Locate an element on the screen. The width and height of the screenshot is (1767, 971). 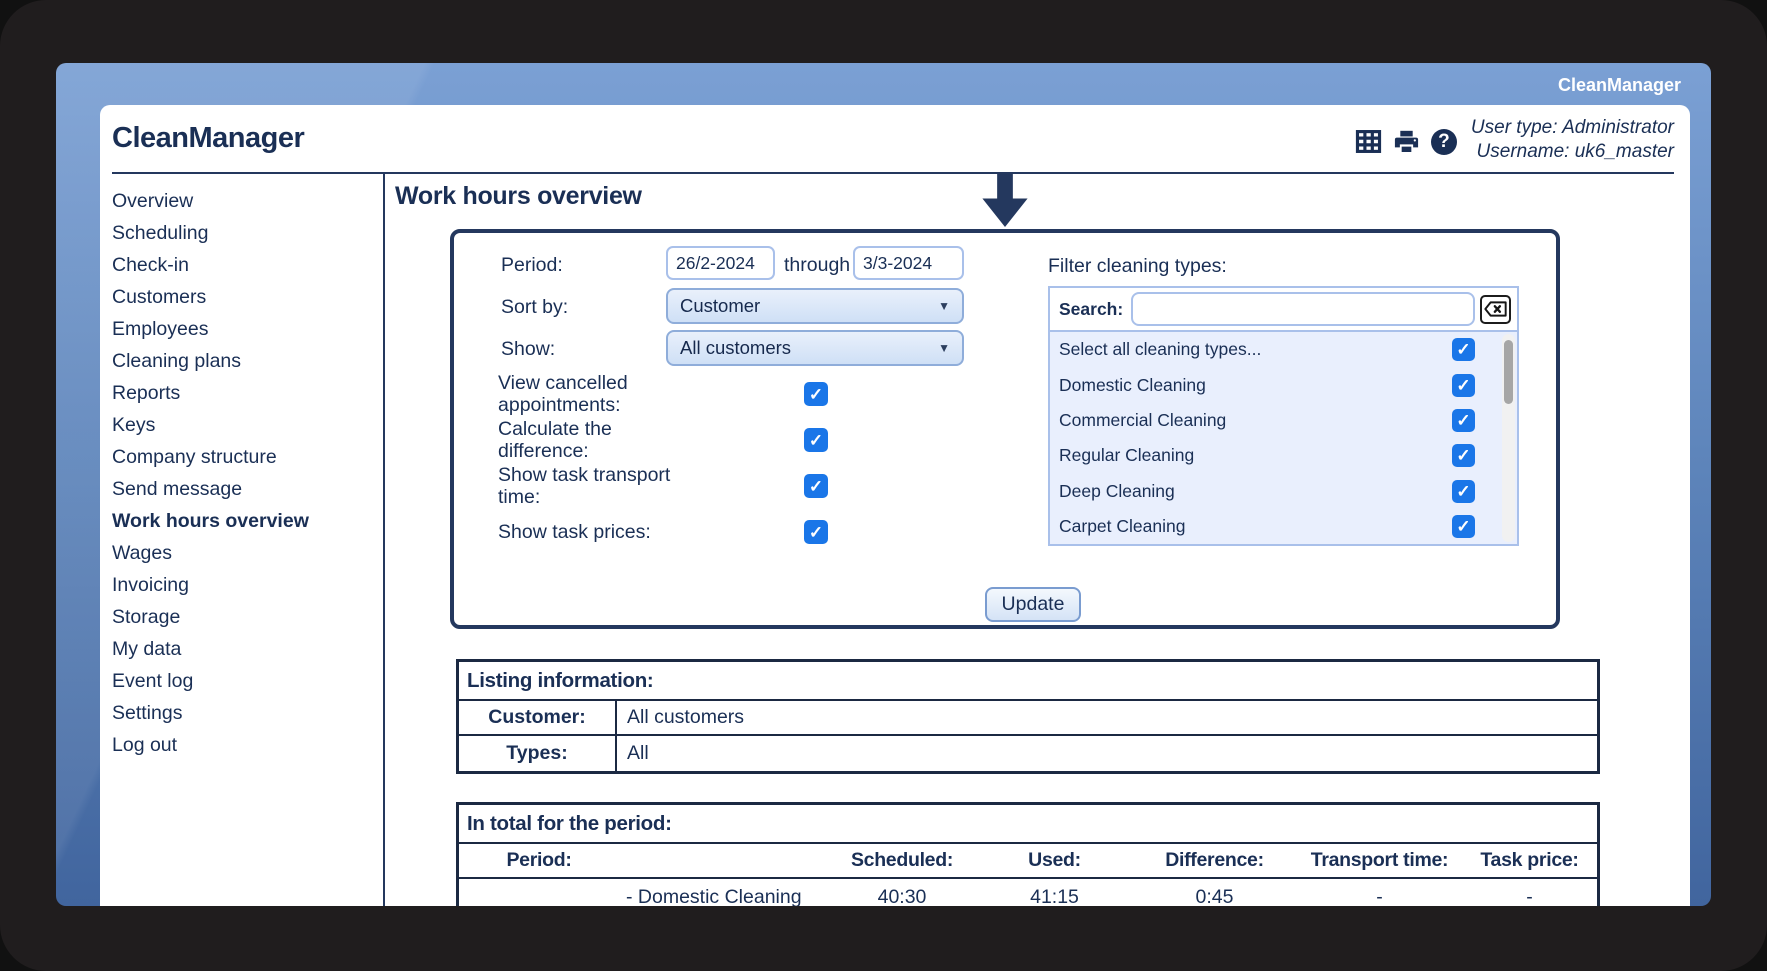
cleaning-type-label: Carpet Cleaning is located at coordinates (1122, 526).